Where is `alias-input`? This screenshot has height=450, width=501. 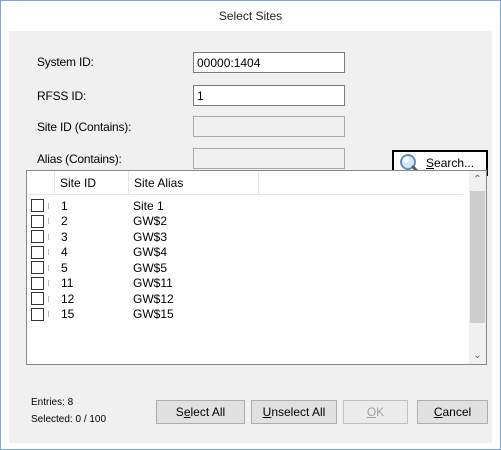 alias-input is located at coordinates (269, 158).